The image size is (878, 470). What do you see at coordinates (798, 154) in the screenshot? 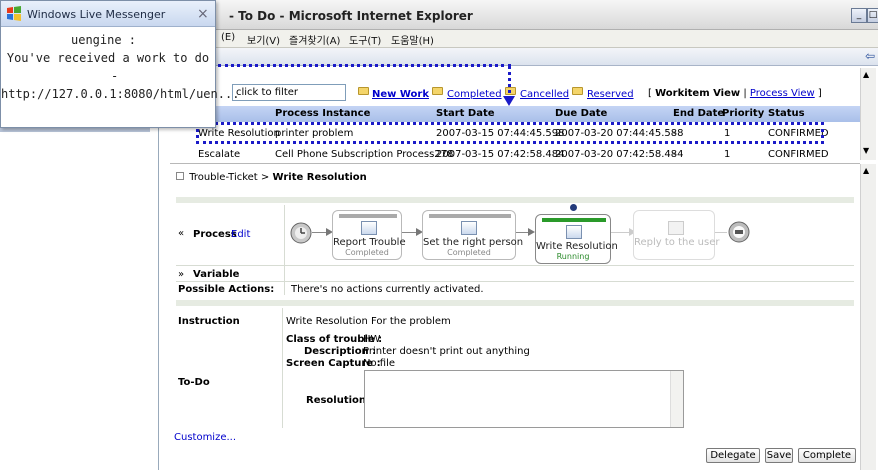
I see `row-status: CONFIRMED` at bounding box center [798, 154].